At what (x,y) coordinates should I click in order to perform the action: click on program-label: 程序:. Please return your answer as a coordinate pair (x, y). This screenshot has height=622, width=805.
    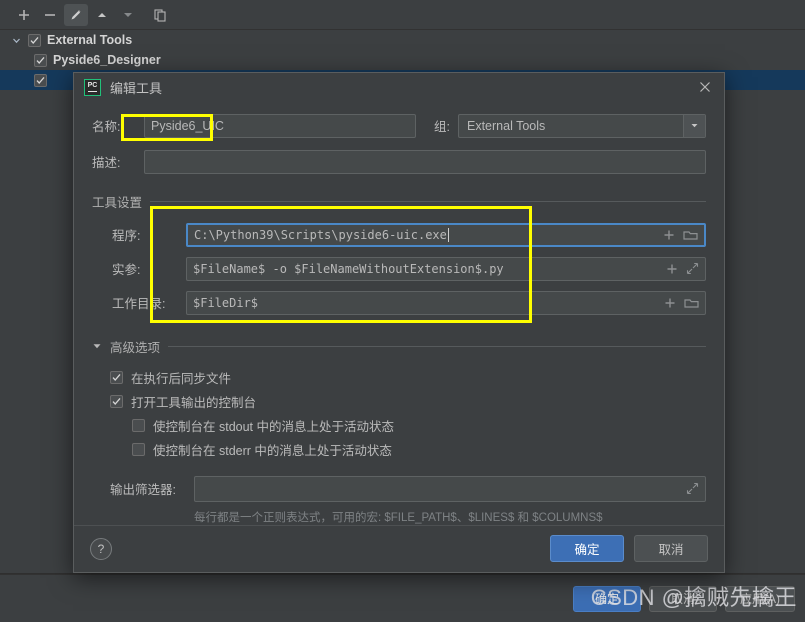
    Looking at the image, I should click on (126, 236).